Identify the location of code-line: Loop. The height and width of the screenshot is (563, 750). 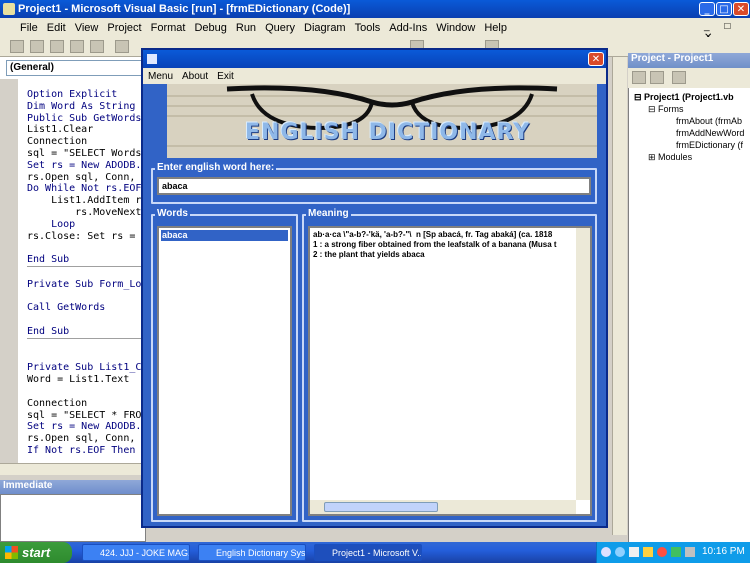
(51, 224).